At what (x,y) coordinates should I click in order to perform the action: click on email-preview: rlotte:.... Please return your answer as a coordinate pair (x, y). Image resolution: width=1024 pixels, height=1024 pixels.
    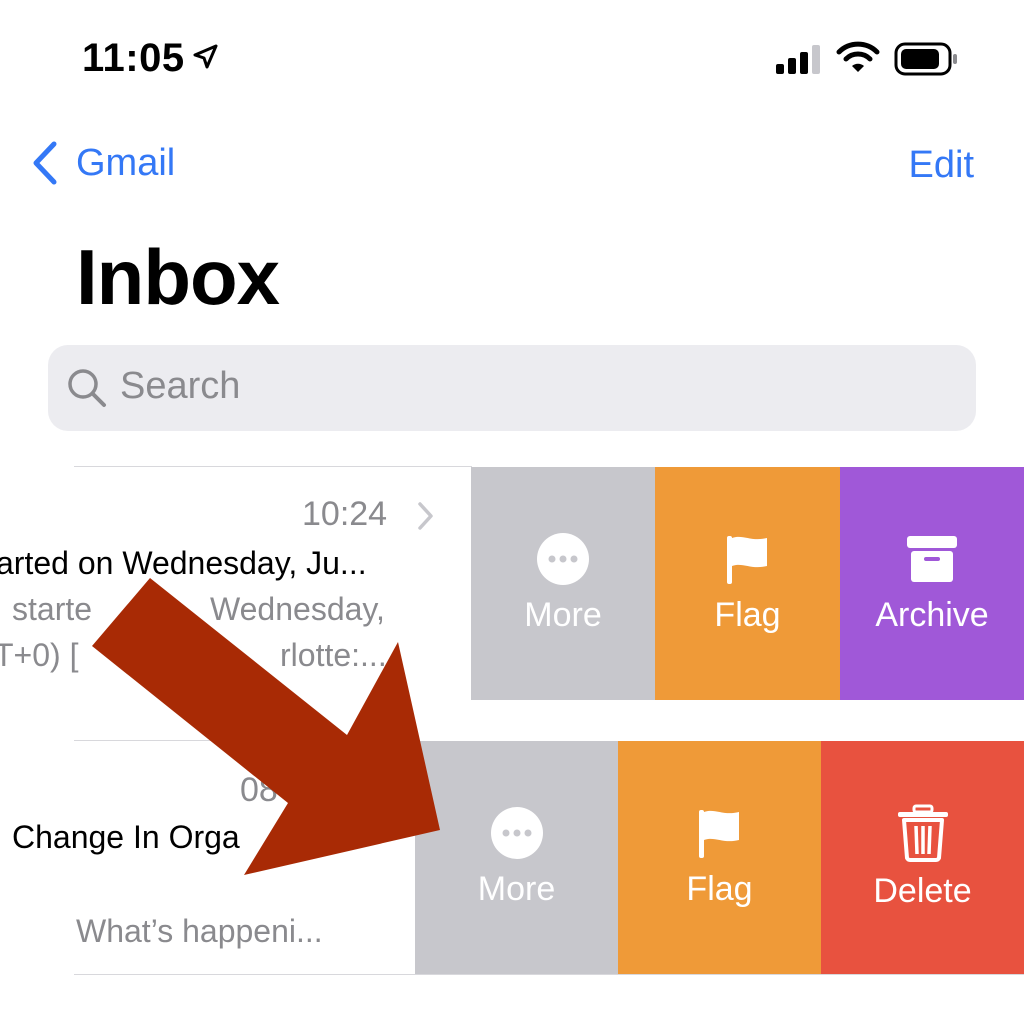
    Looking at the image, I should click on (333, 655).